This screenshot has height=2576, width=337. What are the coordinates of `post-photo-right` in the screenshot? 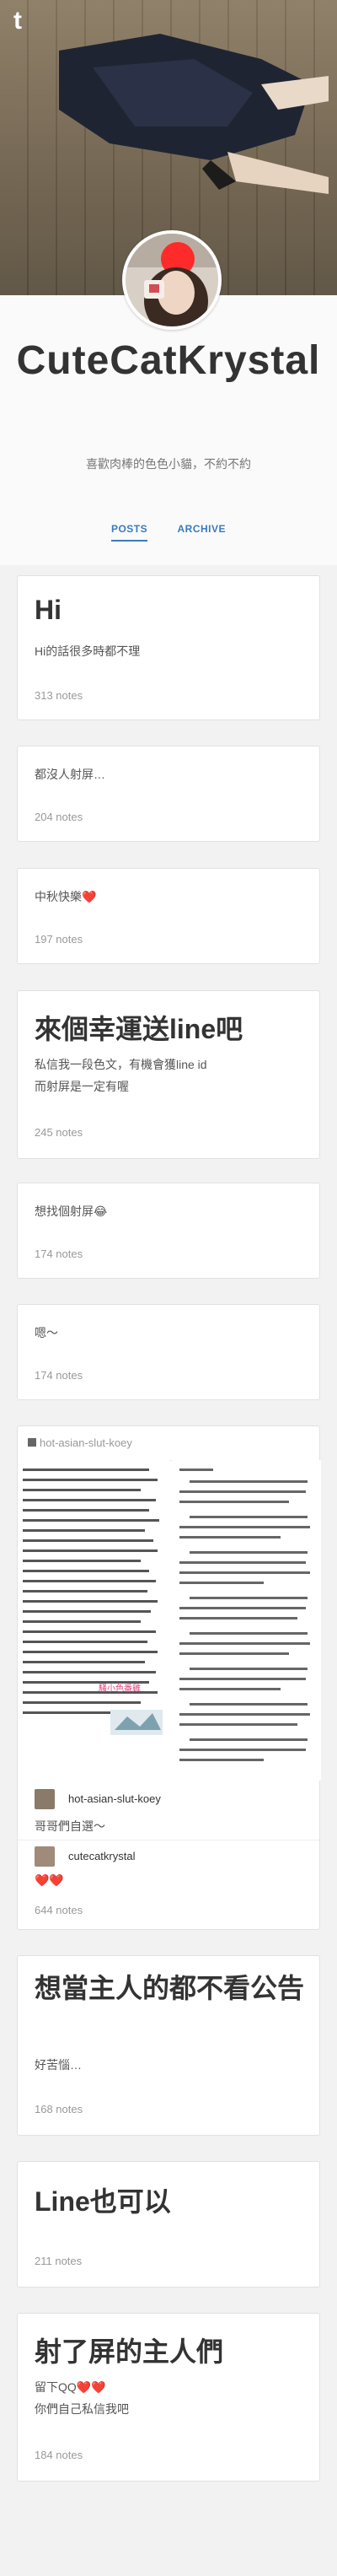 It's located at (247, 1620).